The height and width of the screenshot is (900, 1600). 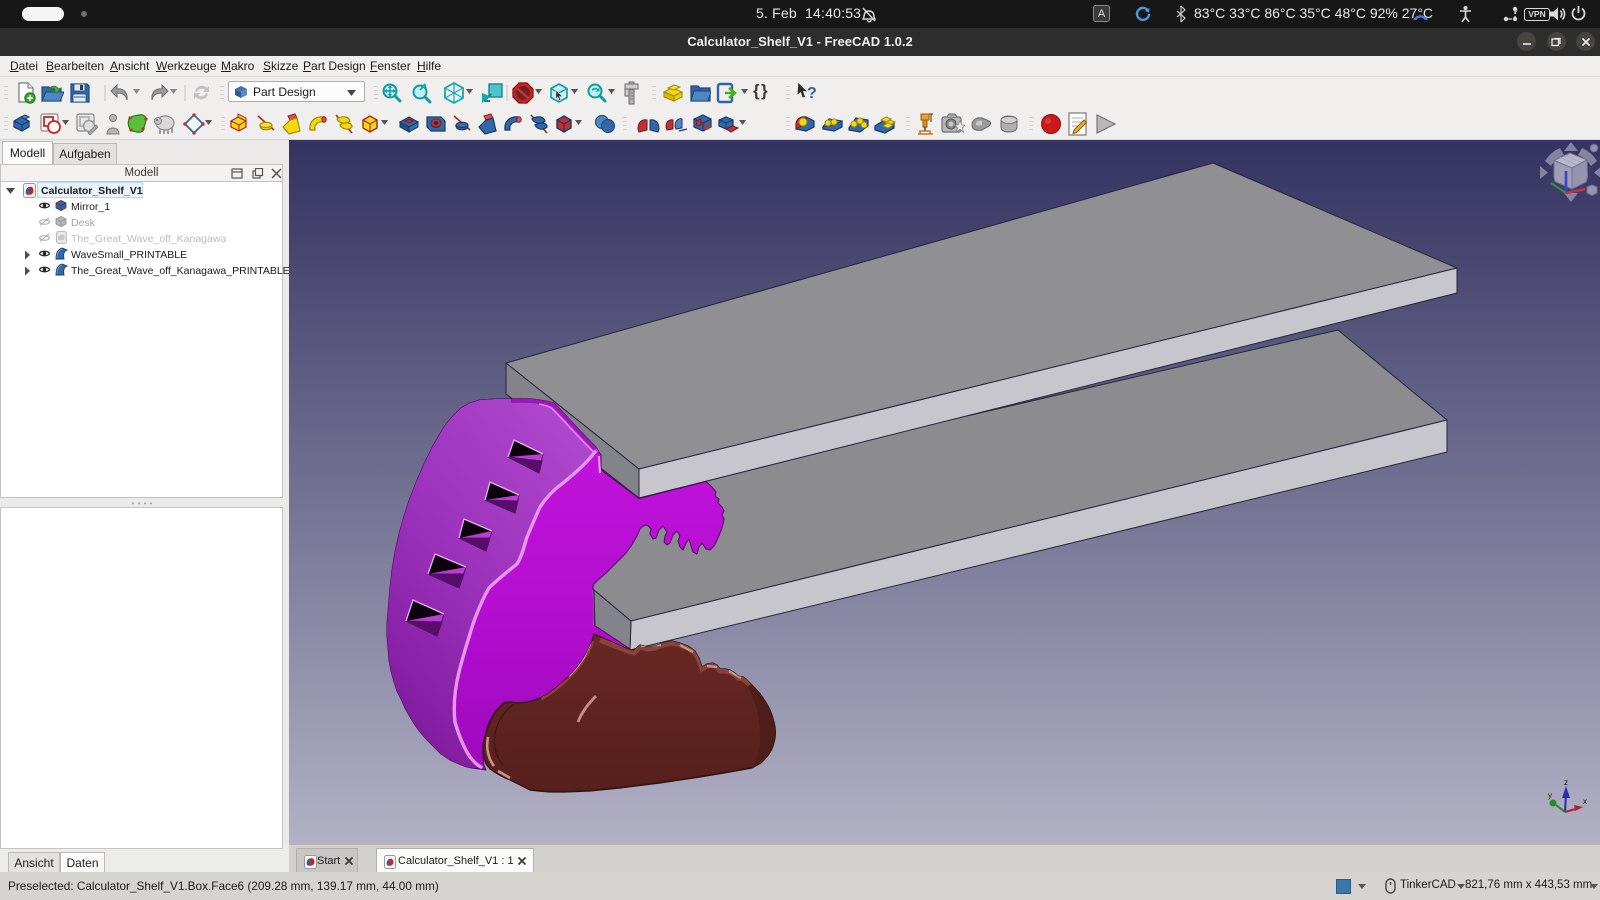 What do you see at coordinates (1566, 782) in the screenshot?
I see `svg-text: z` at bounding box center [1566, 782].